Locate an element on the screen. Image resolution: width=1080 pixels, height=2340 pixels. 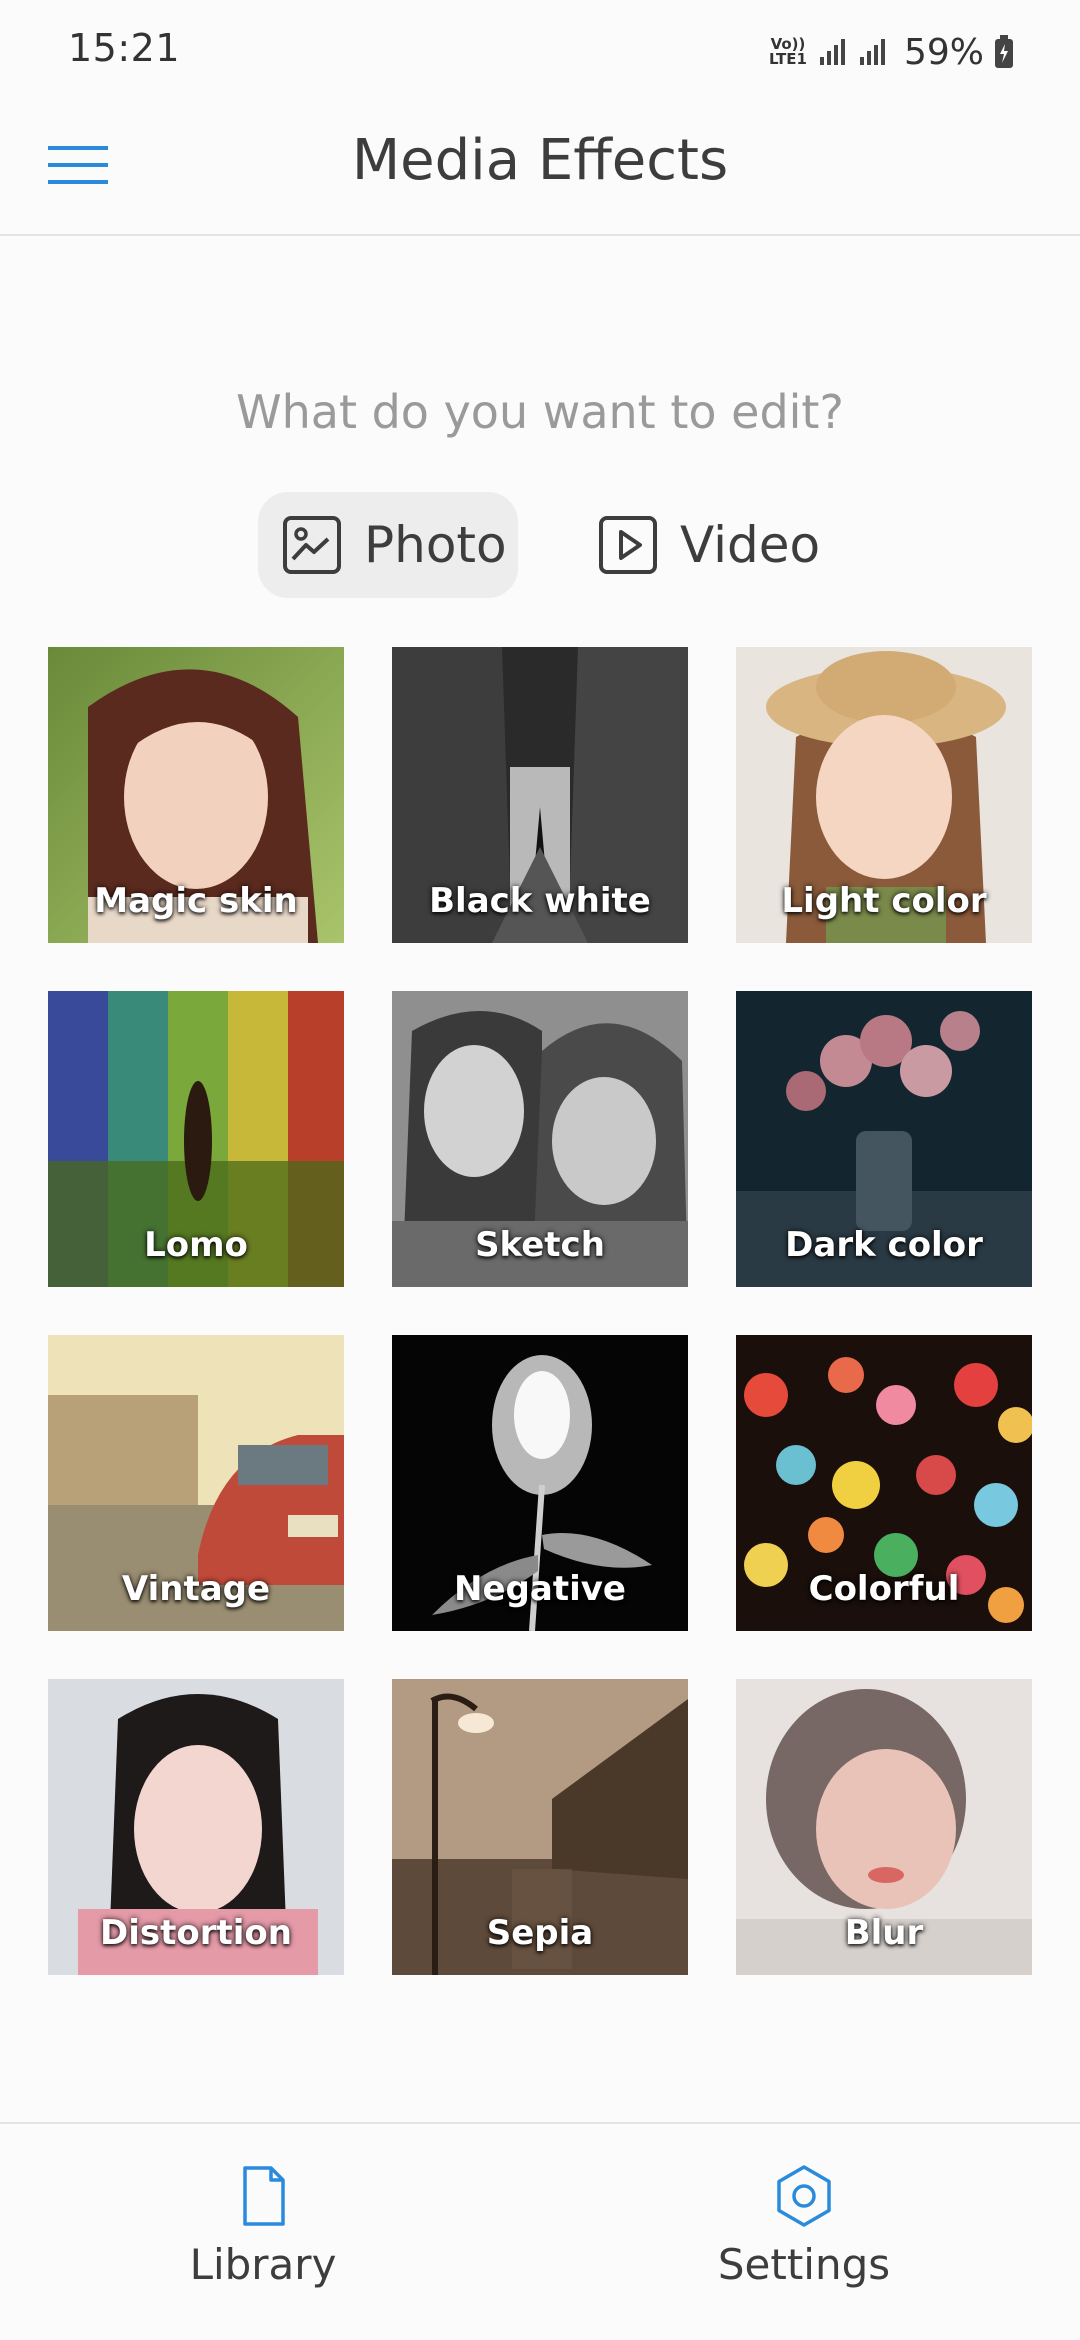
effect-tile-lomo: Lomo is located at coordinates (196, 1139).